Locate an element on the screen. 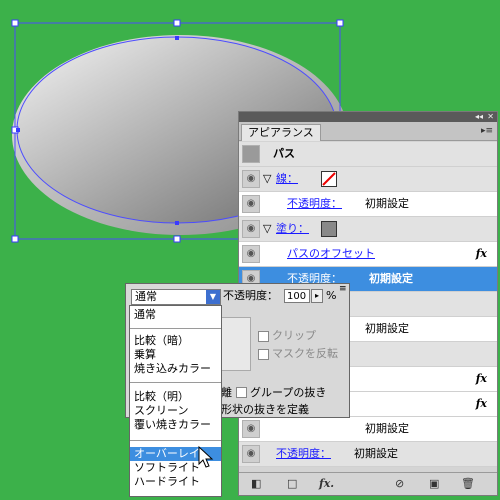 This screenshot has height=500, width=500. trash-icon: 🗑 is located at coordinates (468, 484).